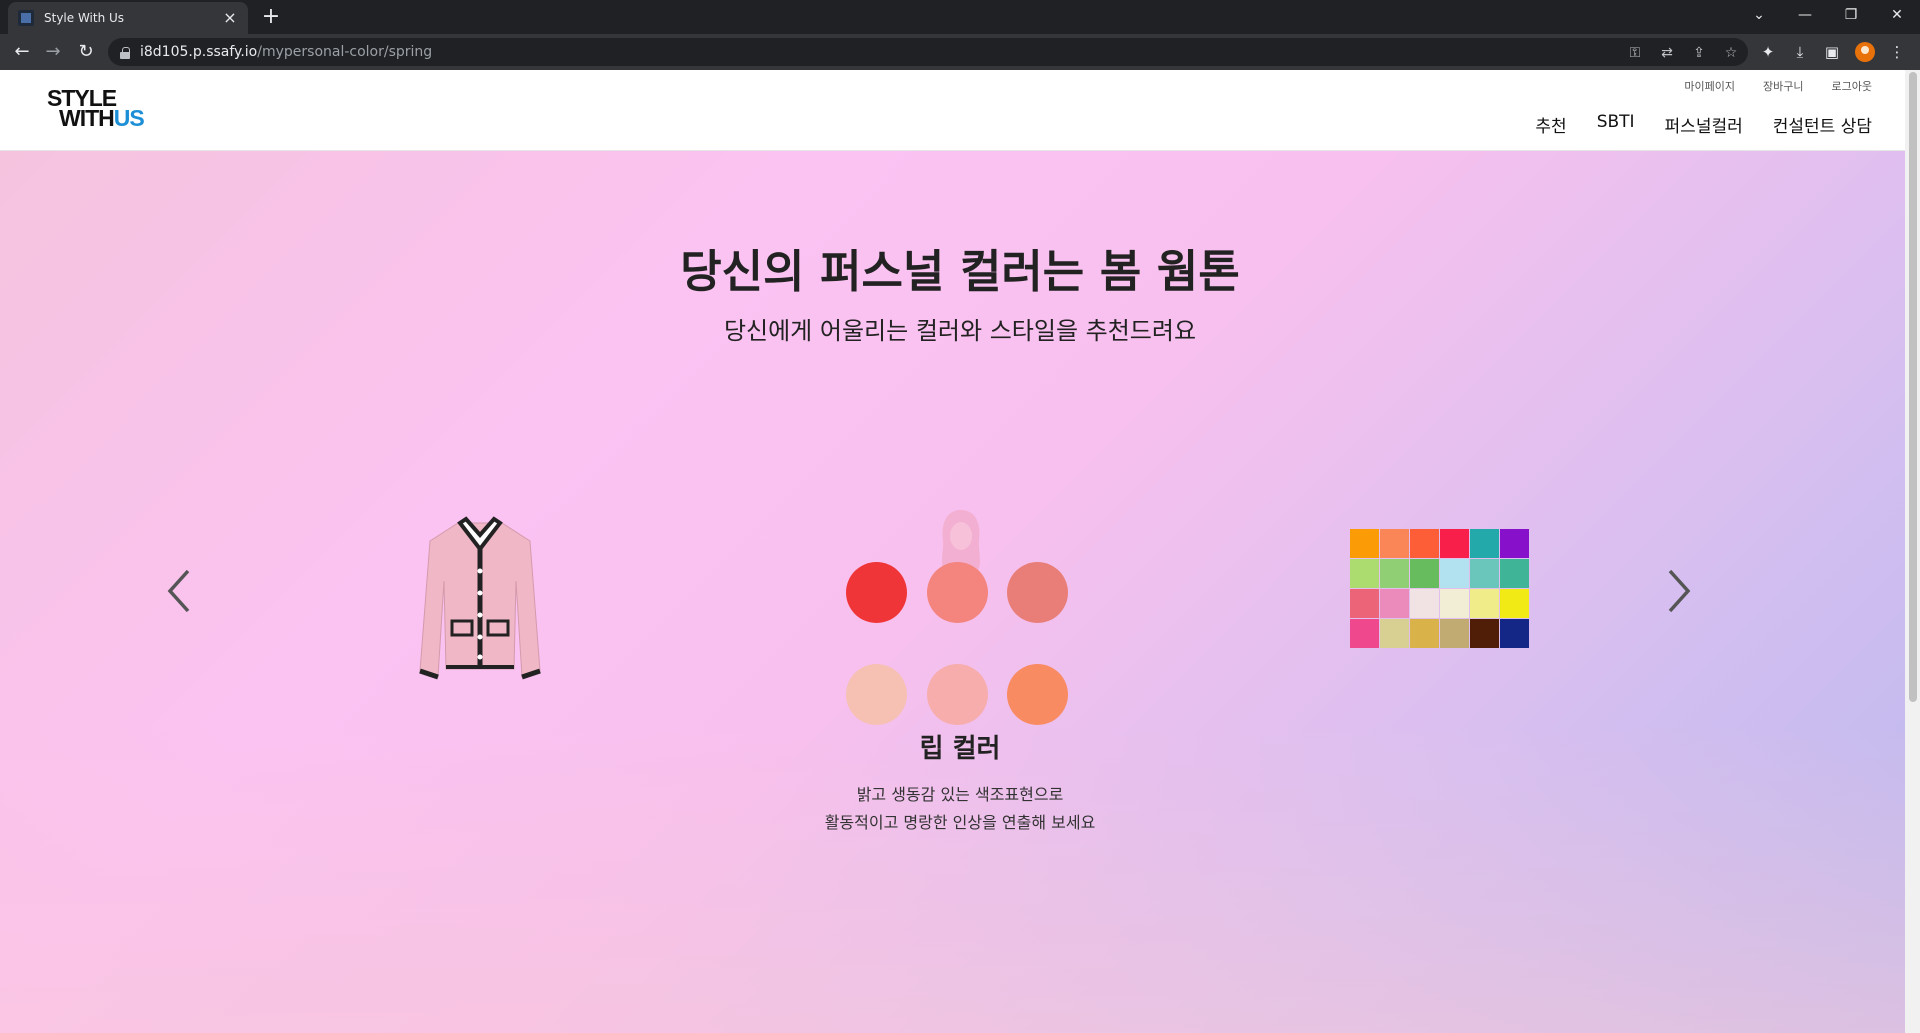 The width and height of the screenshot is (1920, 1033). What do you see at coordinates (1897, 52) in the screenshot?
I see `menu-kebab-icon: ⋮` at bounding box center [1897, 52].